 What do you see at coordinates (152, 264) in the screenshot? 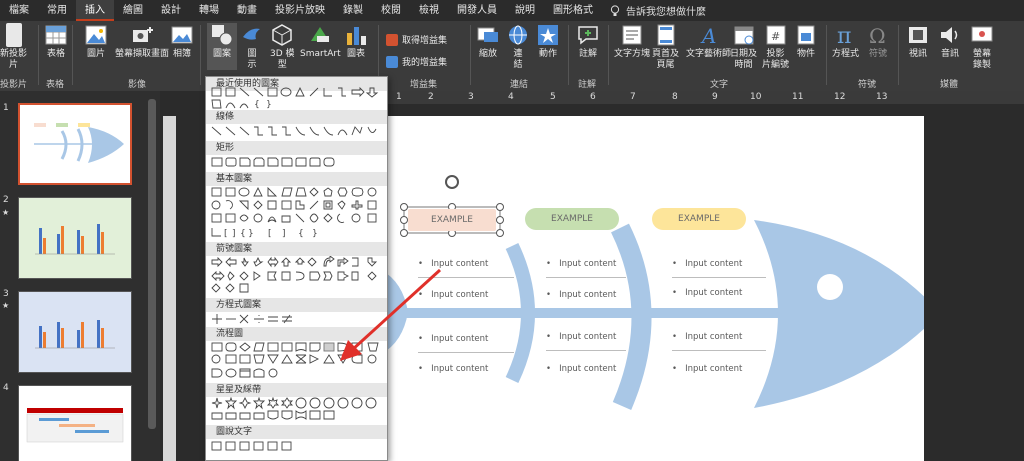
I see `scrollbar-thumb` at bounding box center [152, 264].